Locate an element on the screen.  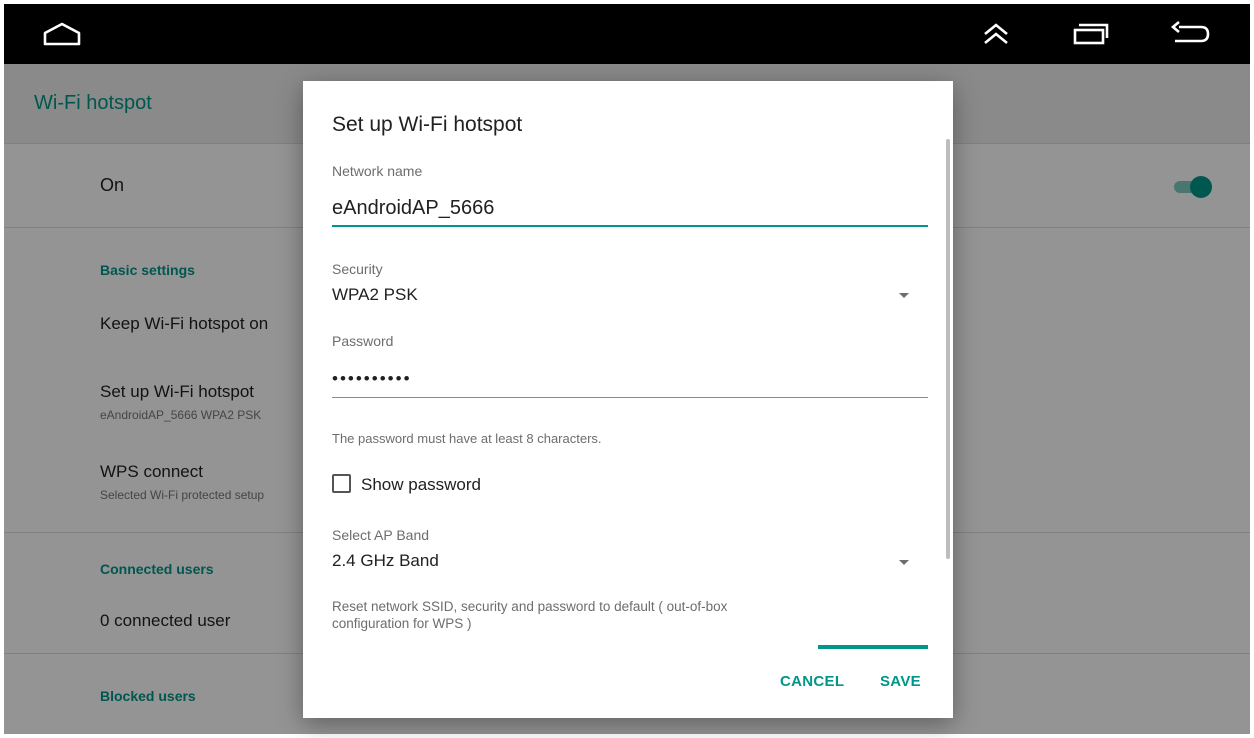
home-button is located at coordinates (62, 34).